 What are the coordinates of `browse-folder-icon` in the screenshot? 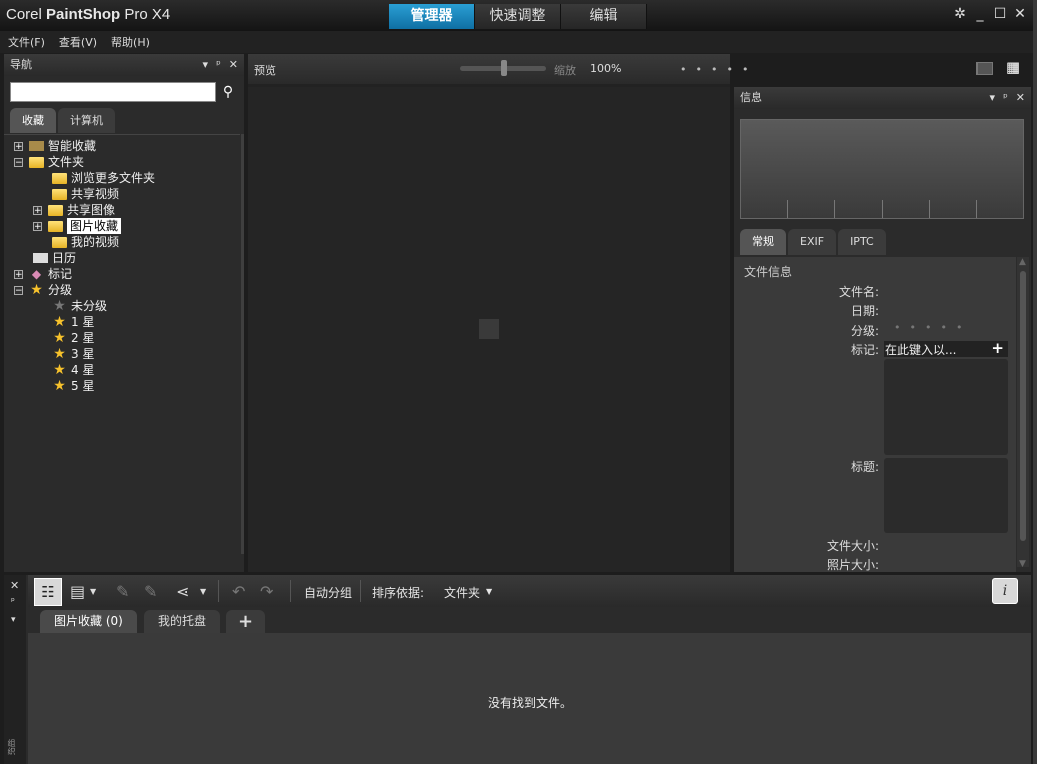 It's located at (59, 178).